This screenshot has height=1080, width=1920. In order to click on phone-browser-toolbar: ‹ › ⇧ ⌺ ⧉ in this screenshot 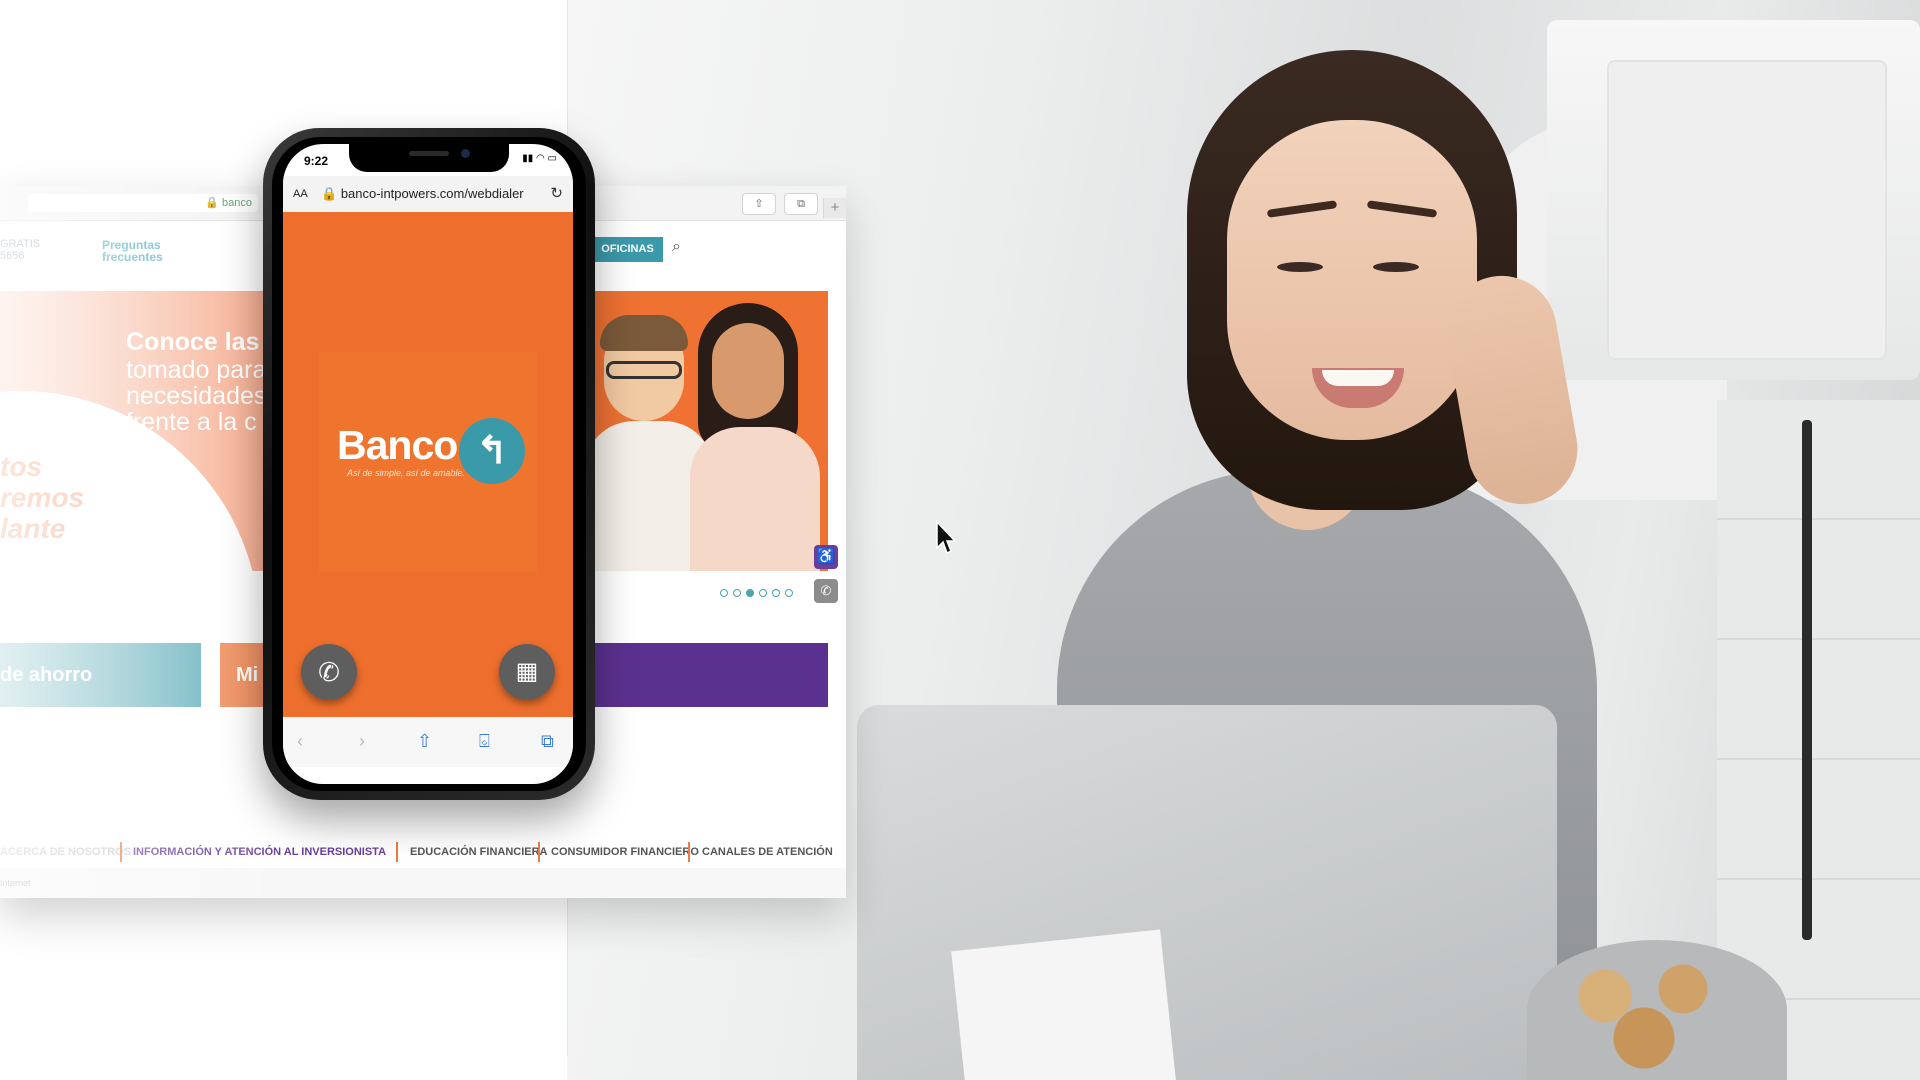, I will do `click(428, 742)`.